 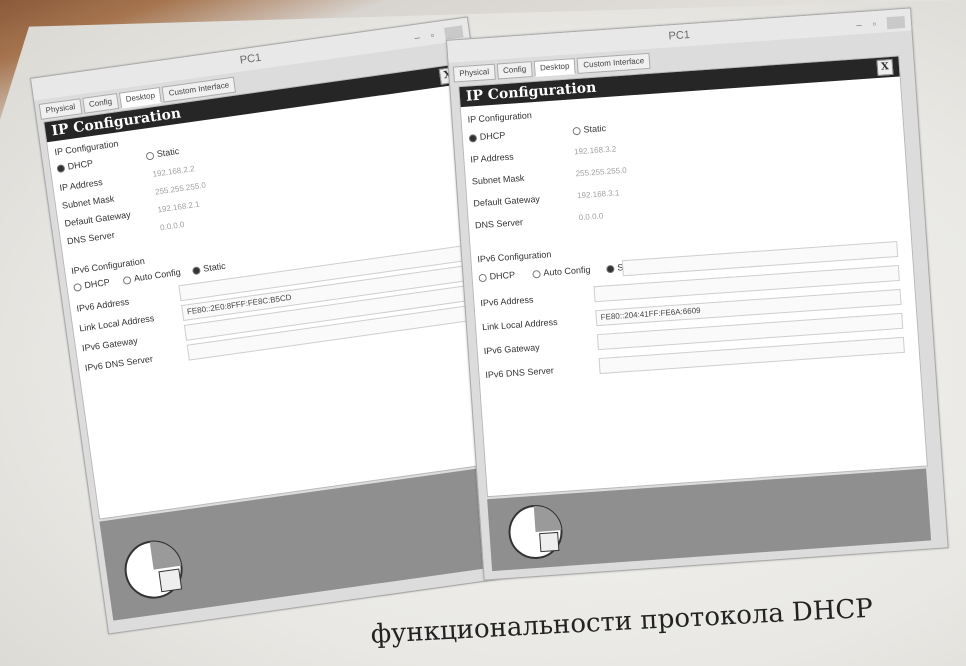 I want to click on left-dns-label: DNS Server, so click(x=91, y=238).